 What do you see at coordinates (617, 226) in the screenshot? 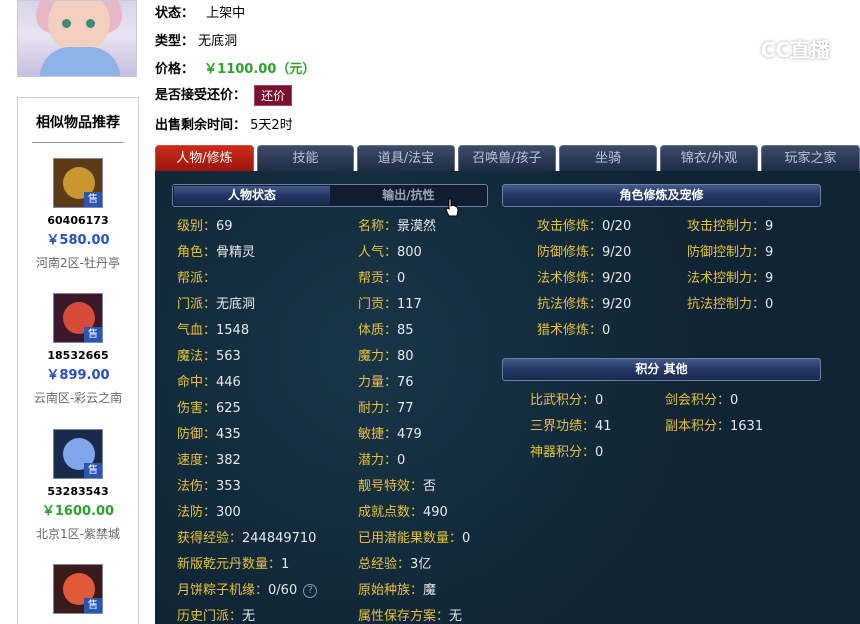
I see `stat-value: 0/20` at bounding box center [617, 226].